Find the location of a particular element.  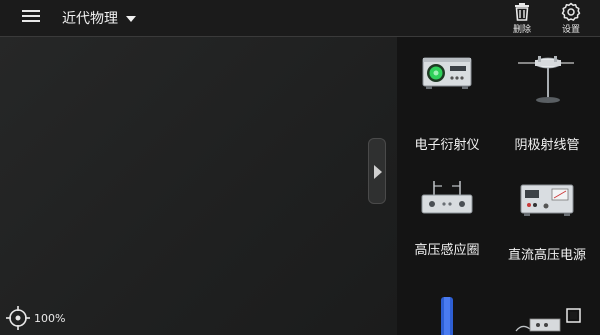

electron-diffractometer-icon is located at coordinates (447, 73).